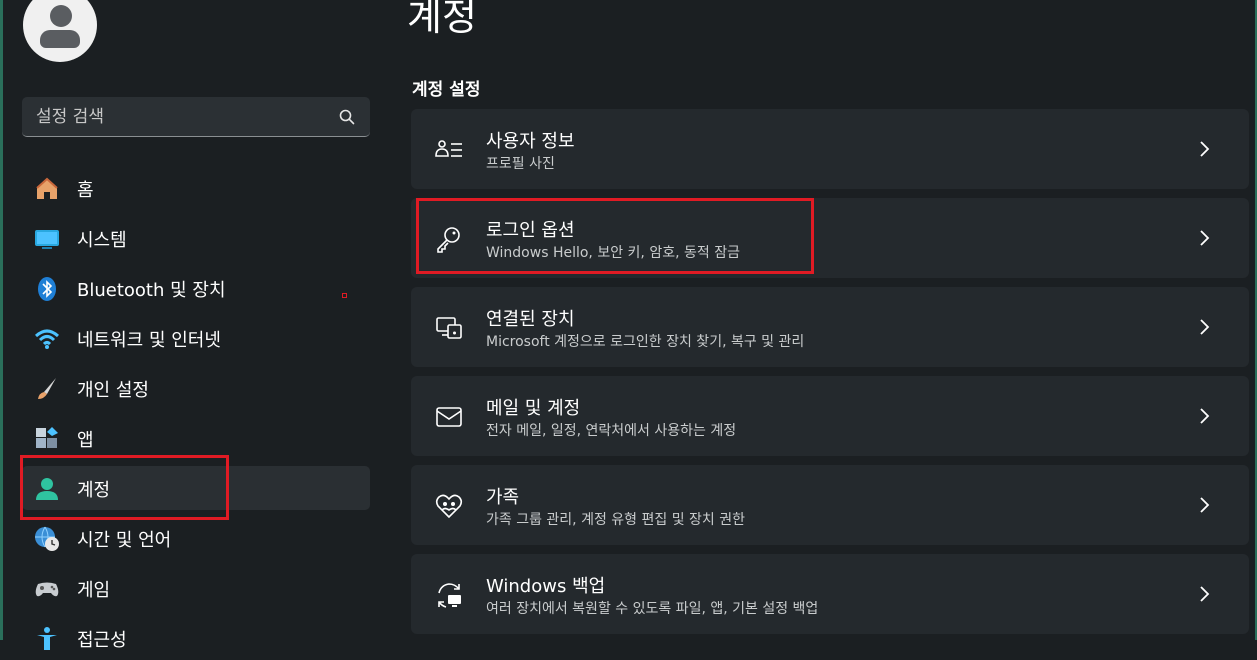  I want to click on connected-devices-icon, so click(449, 328).